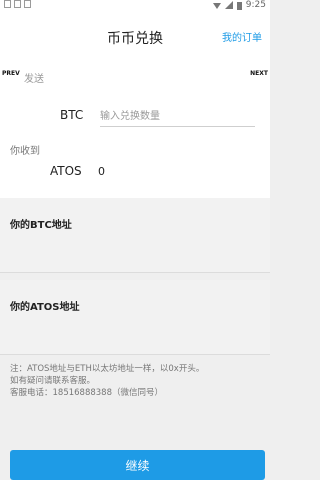 This screenshot has height=480, width=320. What do you see at coordinates (25, 151) in the screenshot?
I see `receive-label: 你收到` at bounding box center [25, 151].